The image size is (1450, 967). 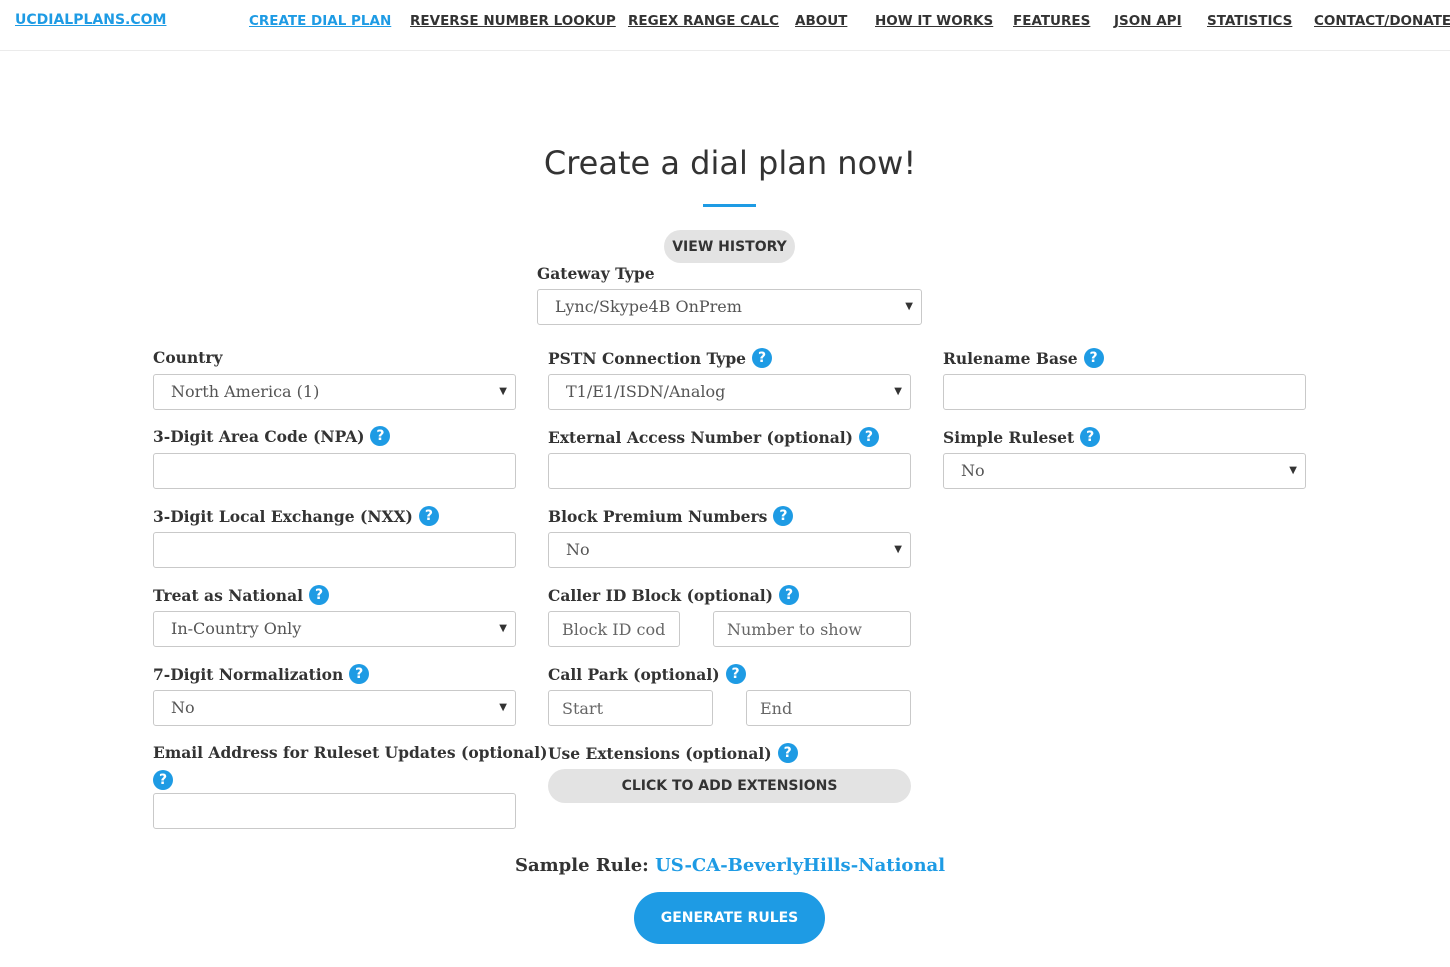 What do you see at coordinates (283, 516) in the screenshot?
I see `local-exchange-label-text: 3-Digit Local Exchange (NXX)` at bounding box center [283, 516].